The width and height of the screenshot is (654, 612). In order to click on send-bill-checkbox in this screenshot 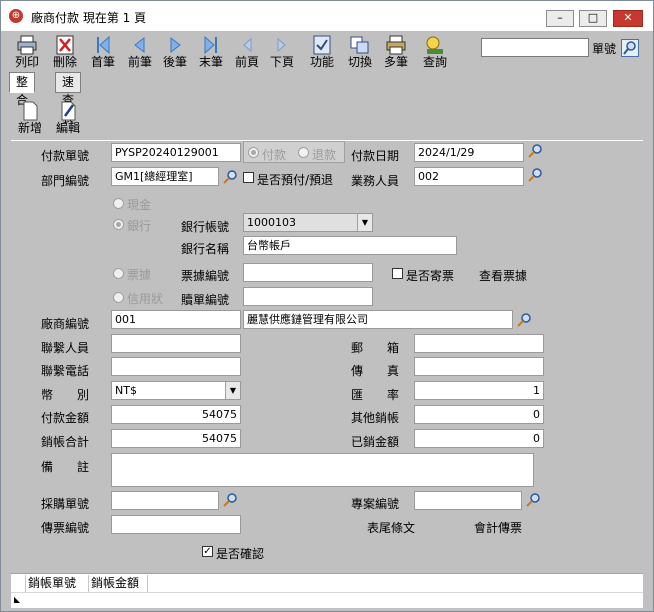, I will do `click(397, 273)`.